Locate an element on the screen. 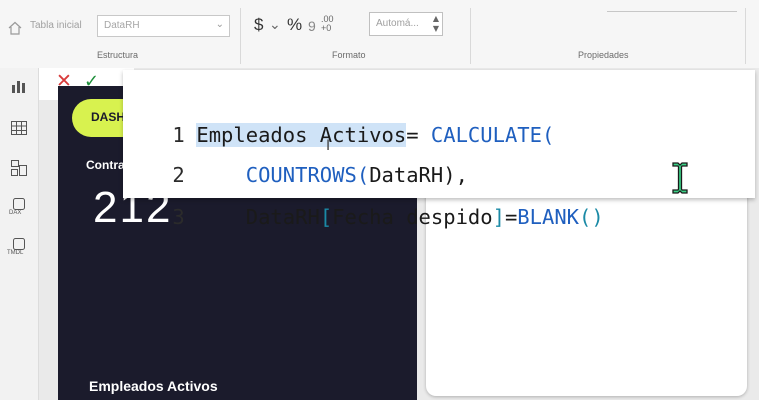 The height and width of the screenshot is (400, 759). table-view-icon is located at coordinates (19, 128).